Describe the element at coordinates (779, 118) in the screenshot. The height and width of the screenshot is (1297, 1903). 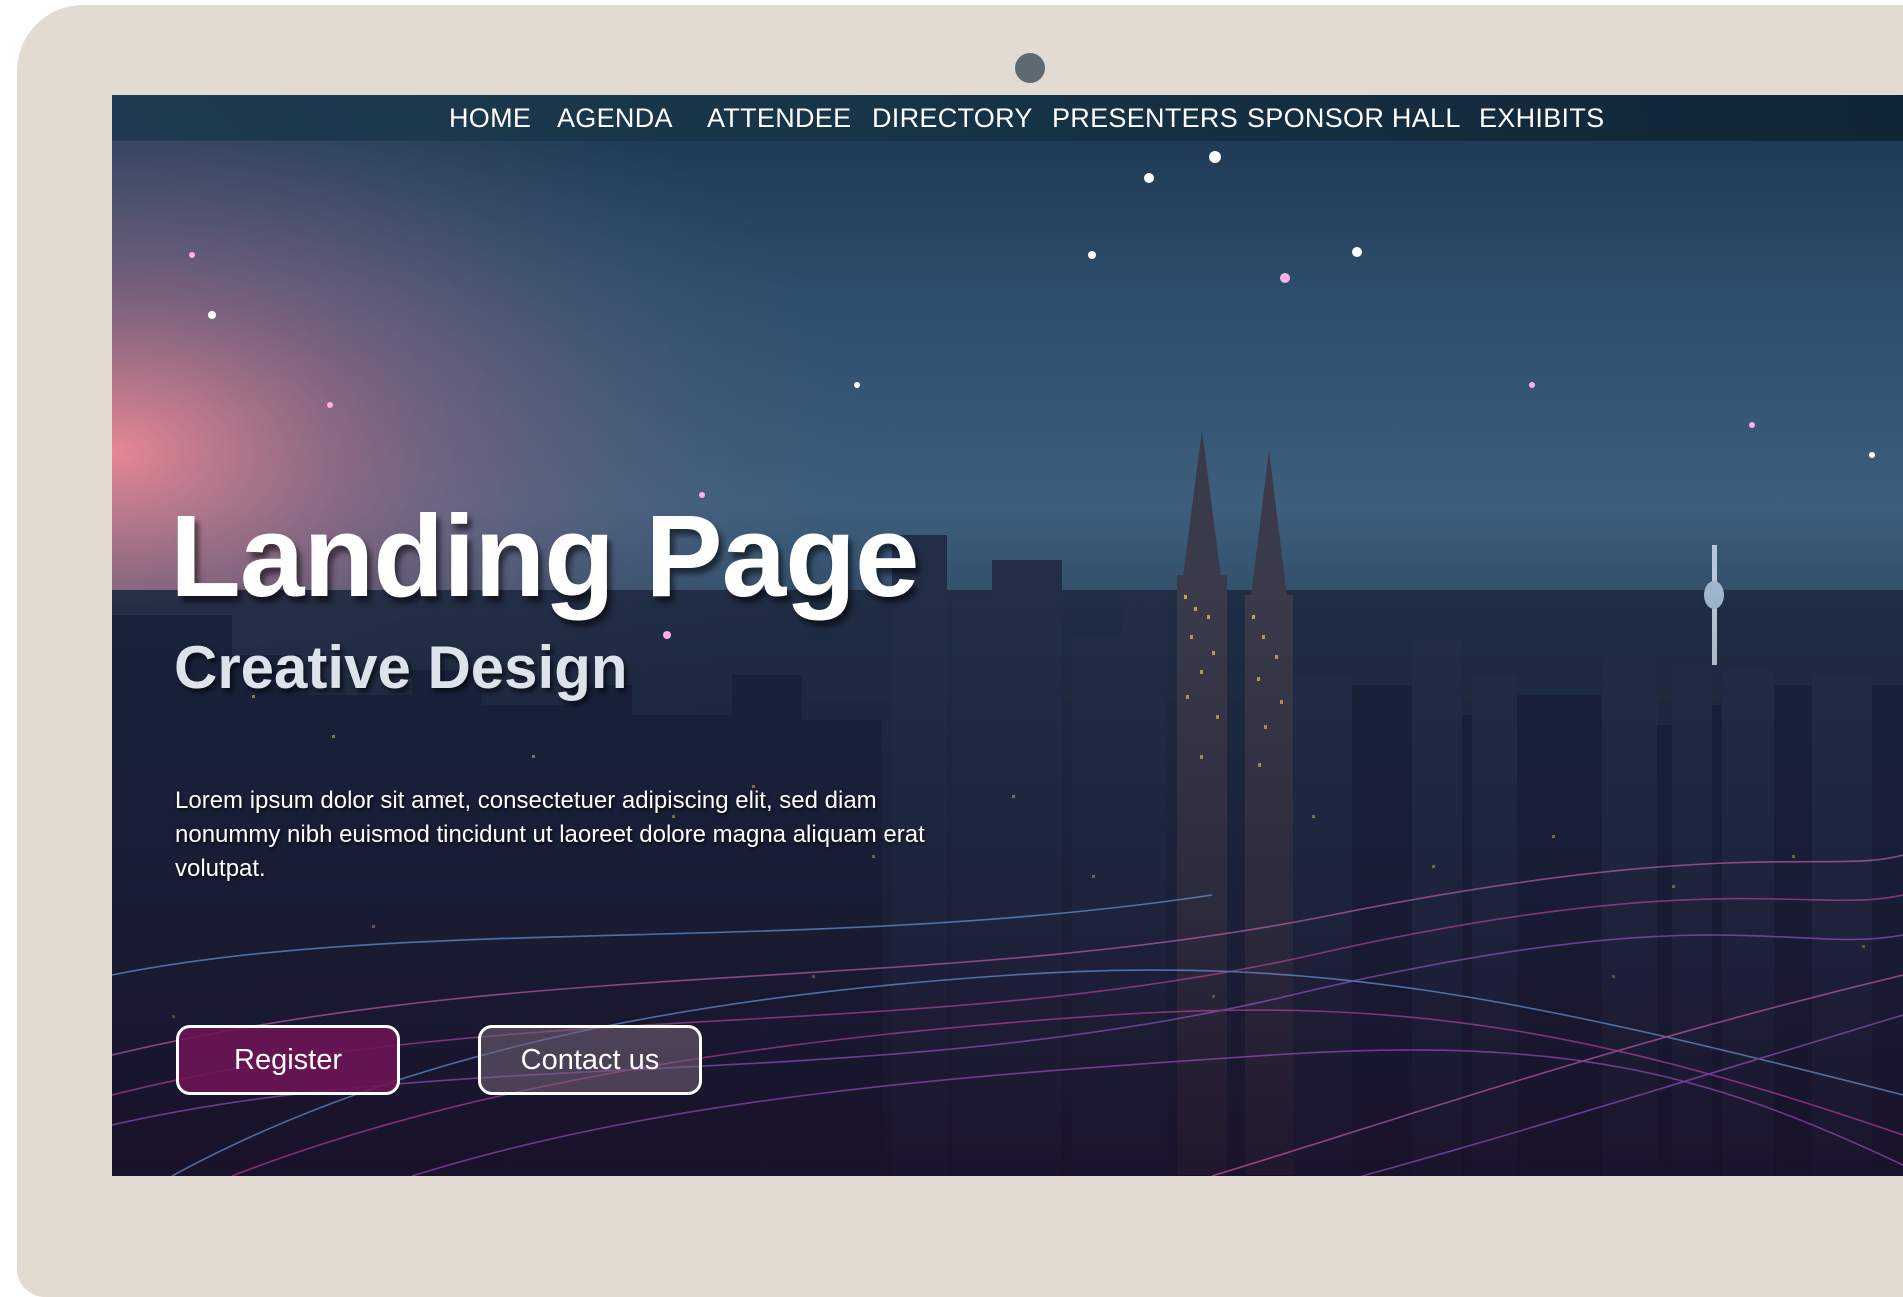
I see `nav-item-attendee: ATTENDEE` at that location.